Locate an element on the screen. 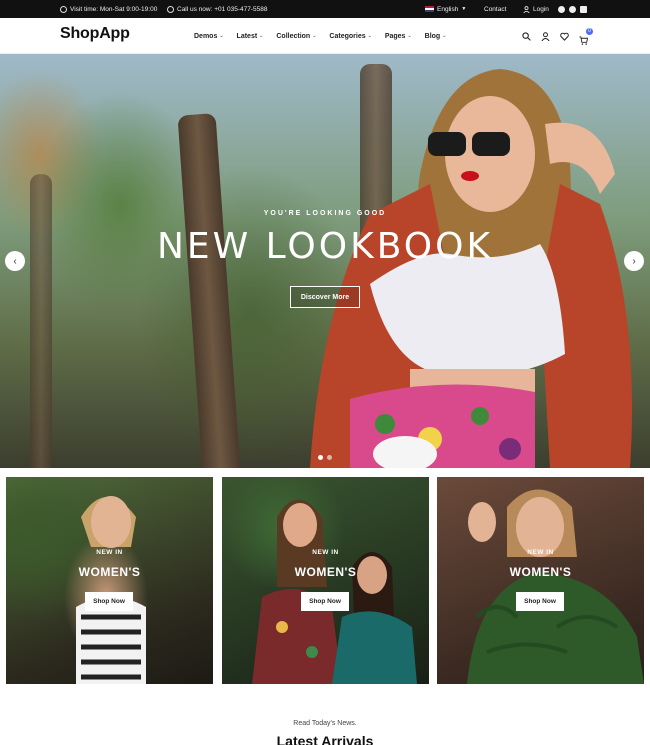  clock-icon is located at coordinates (63, 9).